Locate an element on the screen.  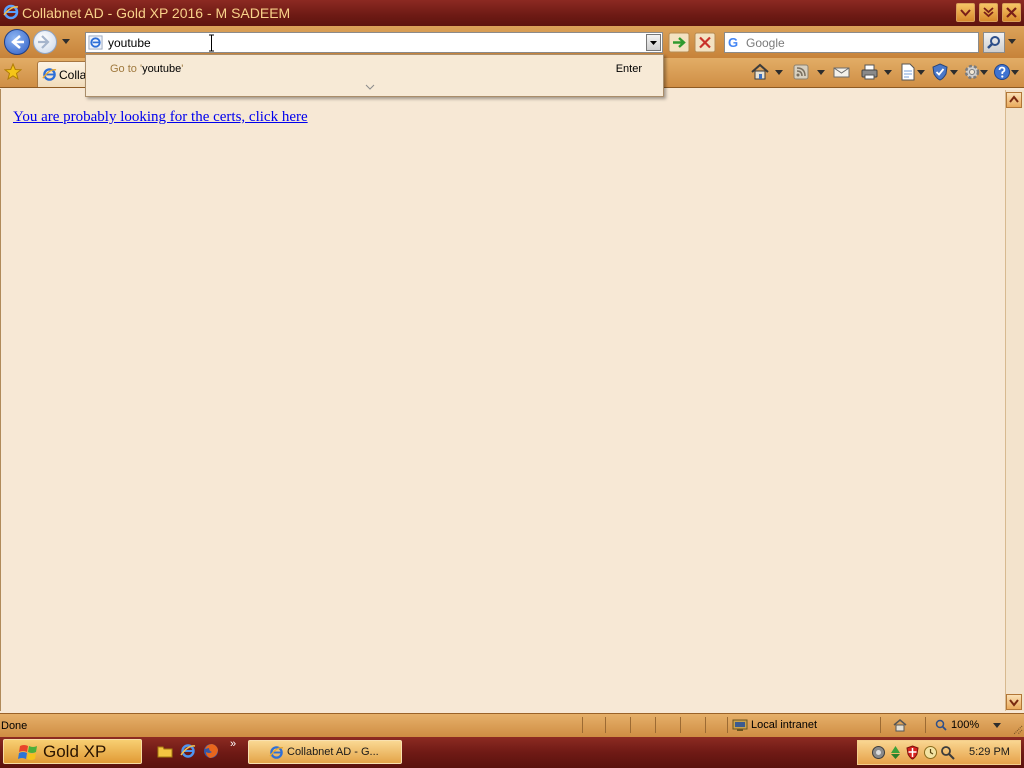
maximize-button is located at coordinates (988, 12).